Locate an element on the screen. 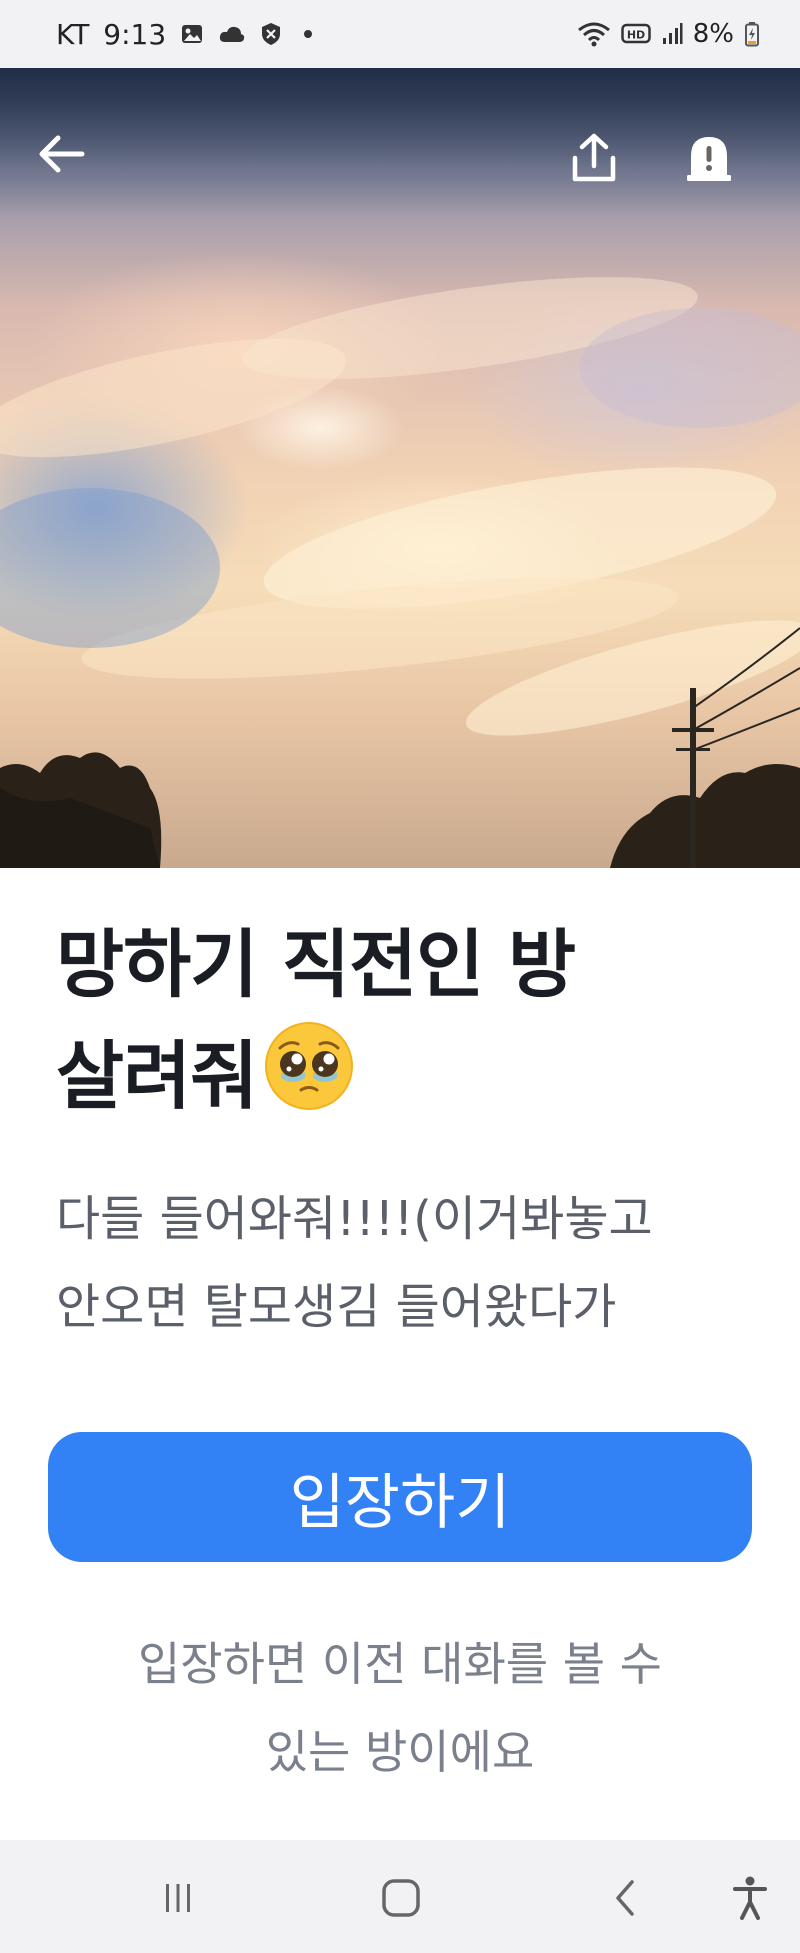 The height and width of the screenshot is (1953, 800). room-description-line2: 안오면 탈모생김 들어왔다가 is located at coordinates (336, 1307).